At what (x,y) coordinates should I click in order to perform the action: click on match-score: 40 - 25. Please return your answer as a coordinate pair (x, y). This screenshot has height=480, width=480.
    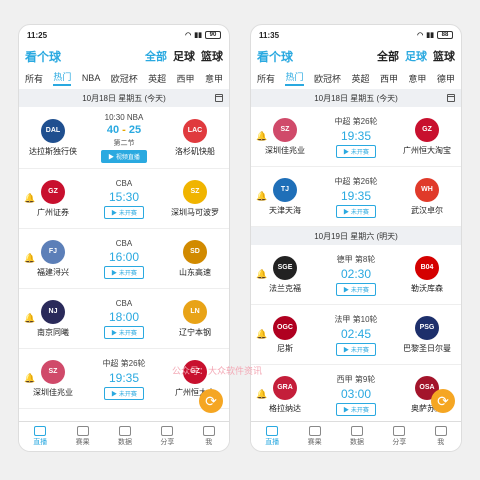
    Looking at the image, I should click on (124, 130).